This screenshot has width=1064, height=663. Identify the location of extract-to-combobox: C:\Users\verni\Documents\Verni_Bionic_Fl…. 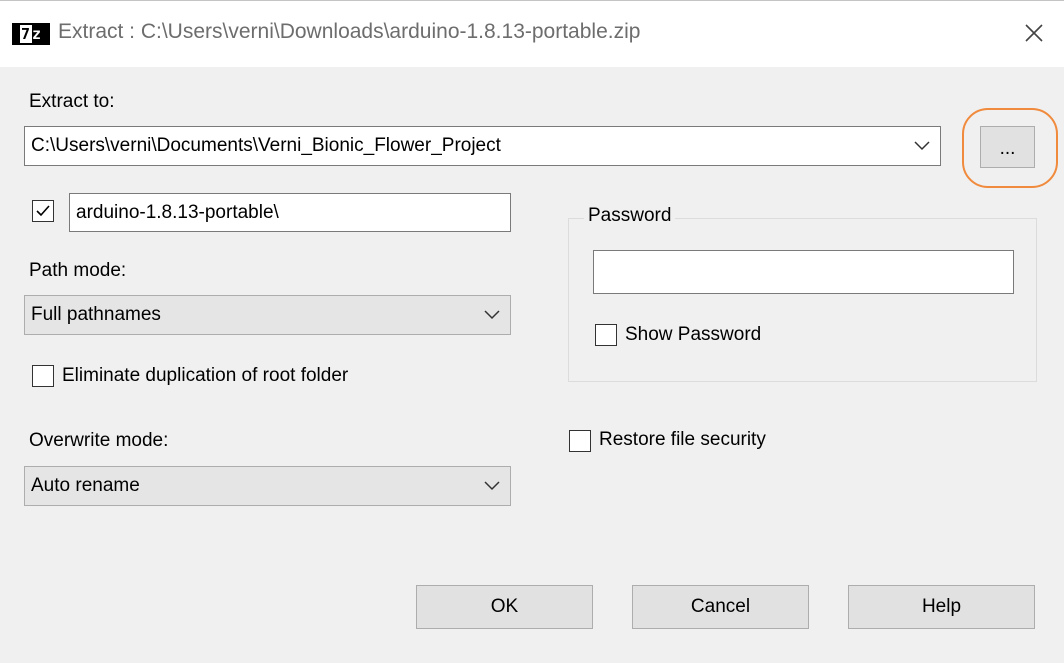
(482, 146).